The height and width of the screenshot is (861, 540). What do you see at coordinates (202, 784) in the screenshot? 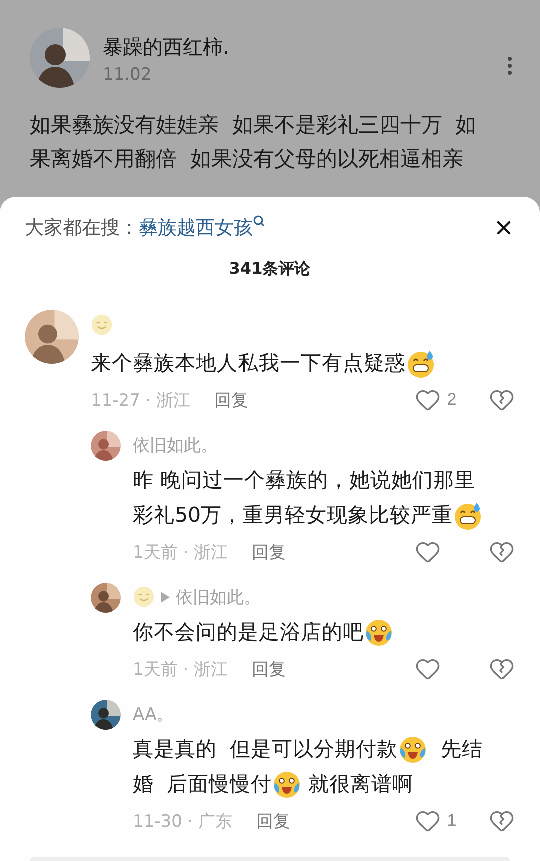
I see `comment-text: 婚 后面慢慢付` at bounding box center [202, 784].